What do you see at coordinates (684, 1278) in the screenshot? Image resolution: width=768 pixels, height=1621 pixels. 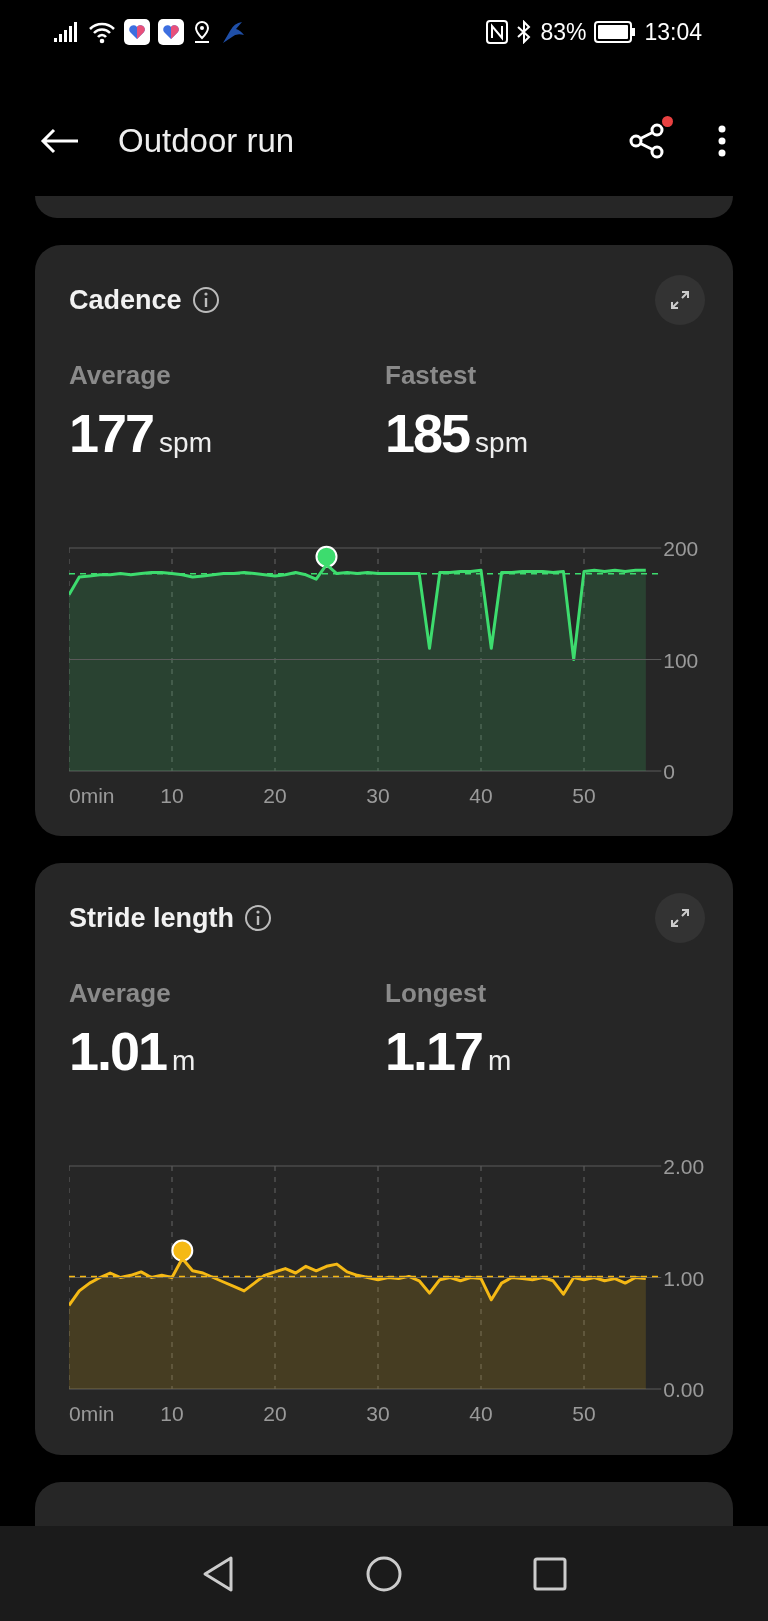 I see `axis-label: 1.00` at bounding box center [684, 1278].